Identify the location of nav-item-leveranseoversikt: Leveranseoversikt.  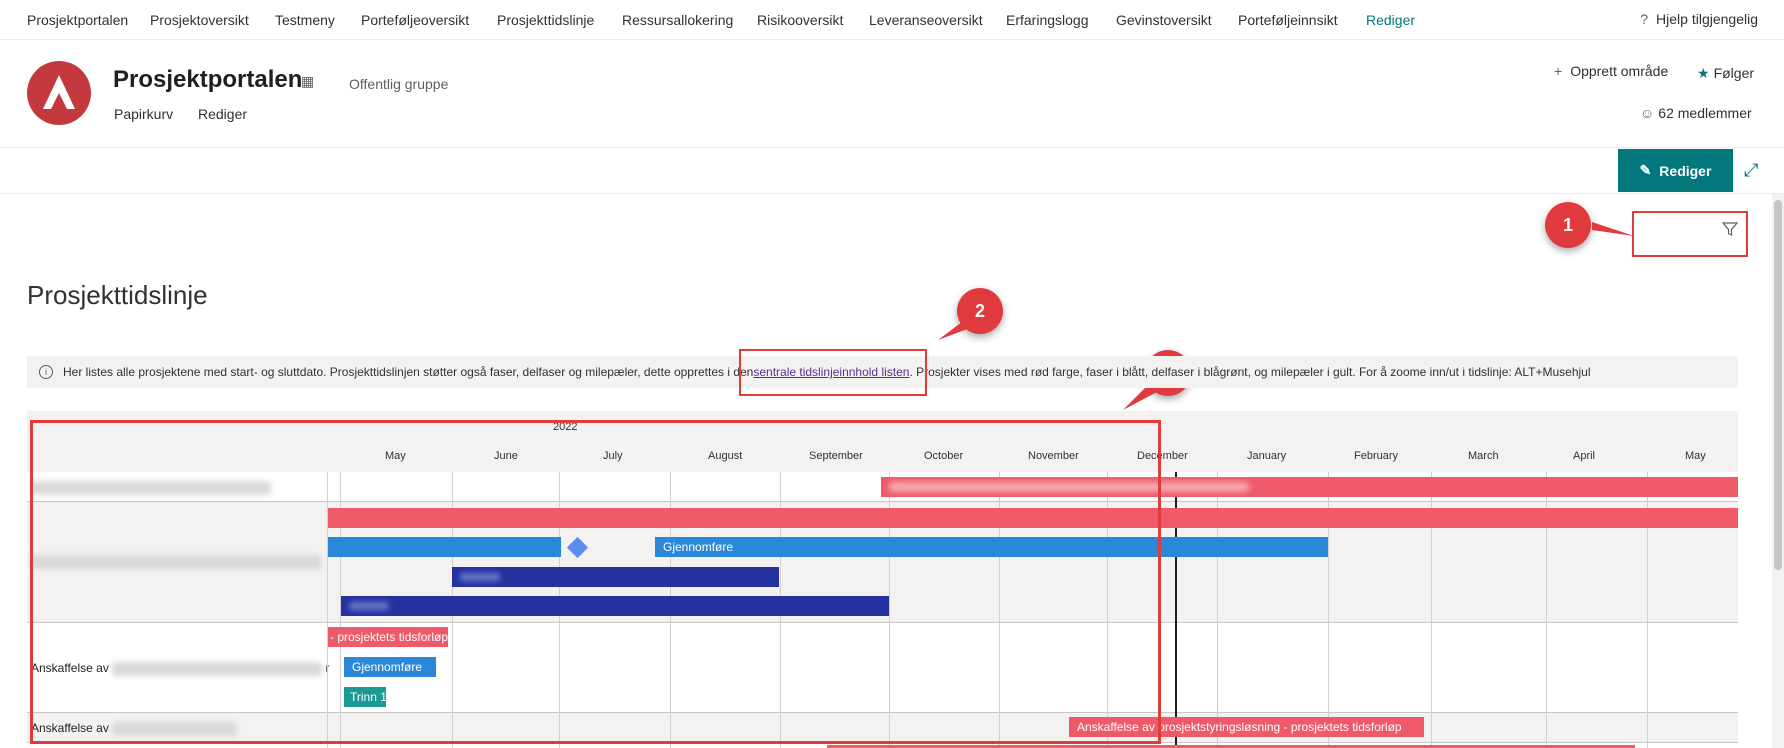
(926, 20).